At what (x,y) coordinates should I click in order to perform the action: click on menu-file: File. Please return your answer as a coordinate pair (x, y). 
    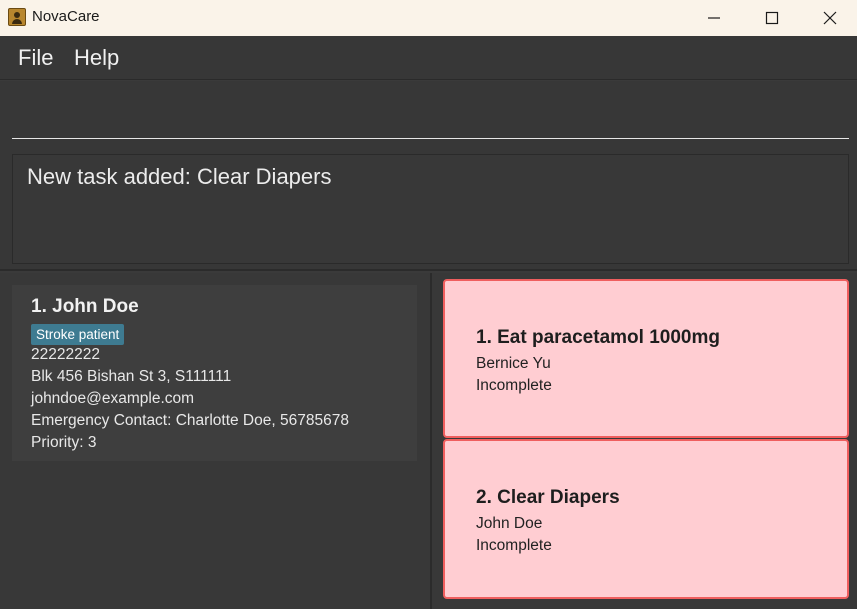
    Looking at the image, I should click on (35, 58).